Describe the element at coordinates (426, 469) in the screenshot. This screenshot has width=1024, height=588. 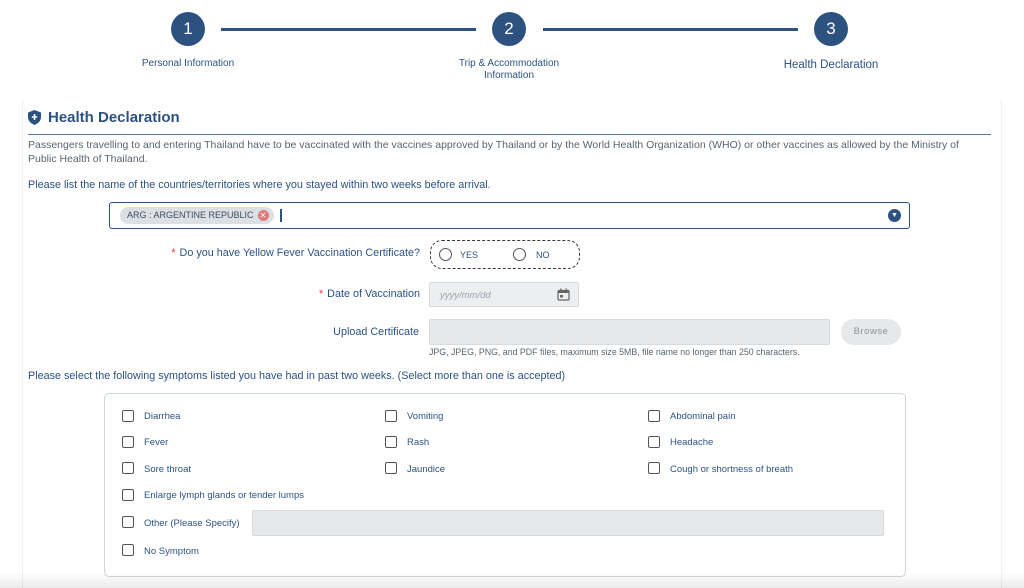
I see `symptom-label: Jaundice` at that location.